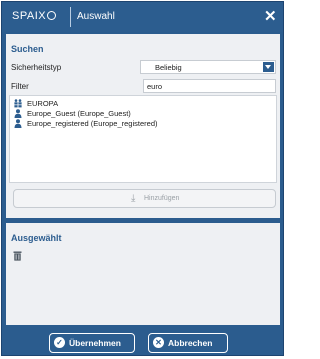 The image size is (320, 359). I want to click on security-type-label: Sicherheitstyp, so click(36, 67).